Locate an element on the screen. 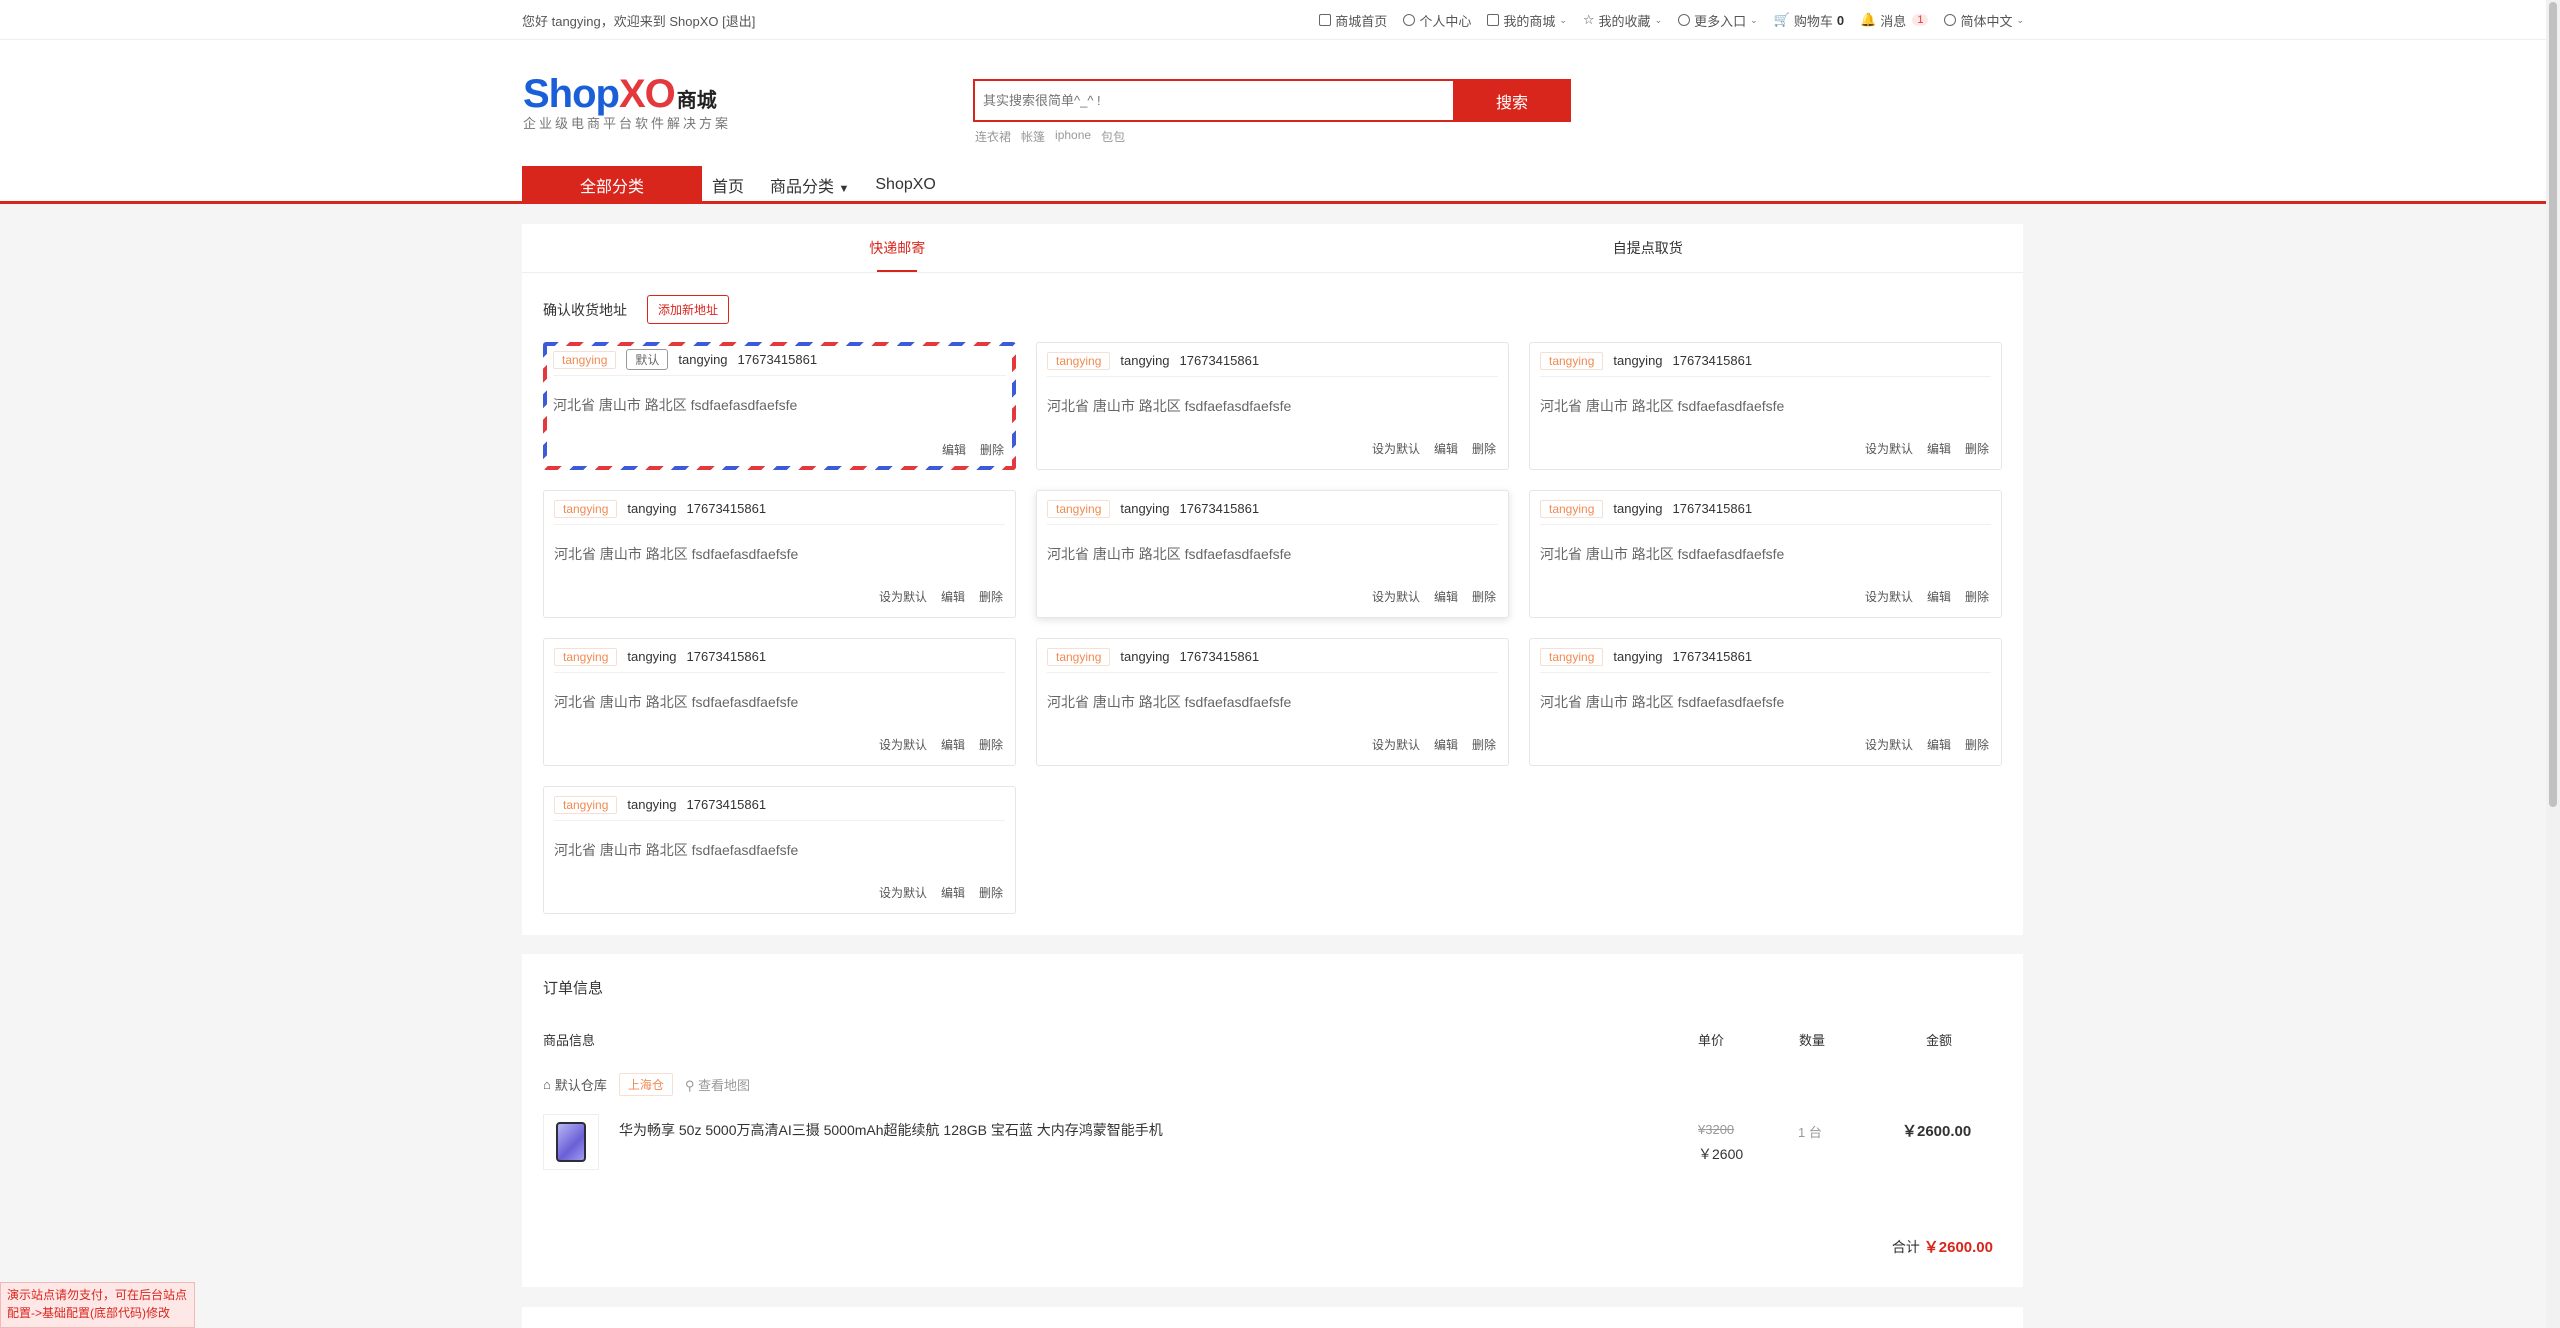  main-nav: 全部分类 首页 商品分类 ▼ ShopXO is located at coordinates (729, 185).